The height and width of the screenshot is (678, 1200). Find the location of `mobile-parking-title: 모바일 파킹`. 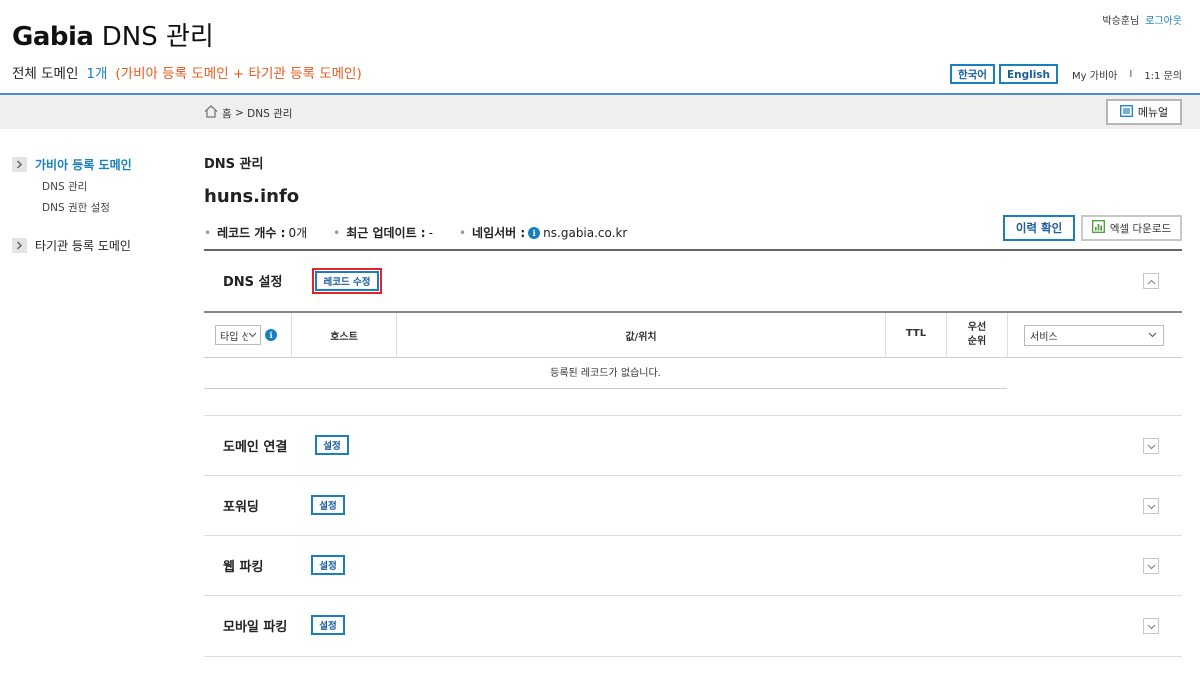

mobile-parking-title: 모바일 파킹 is located at coordinates (255, 627).